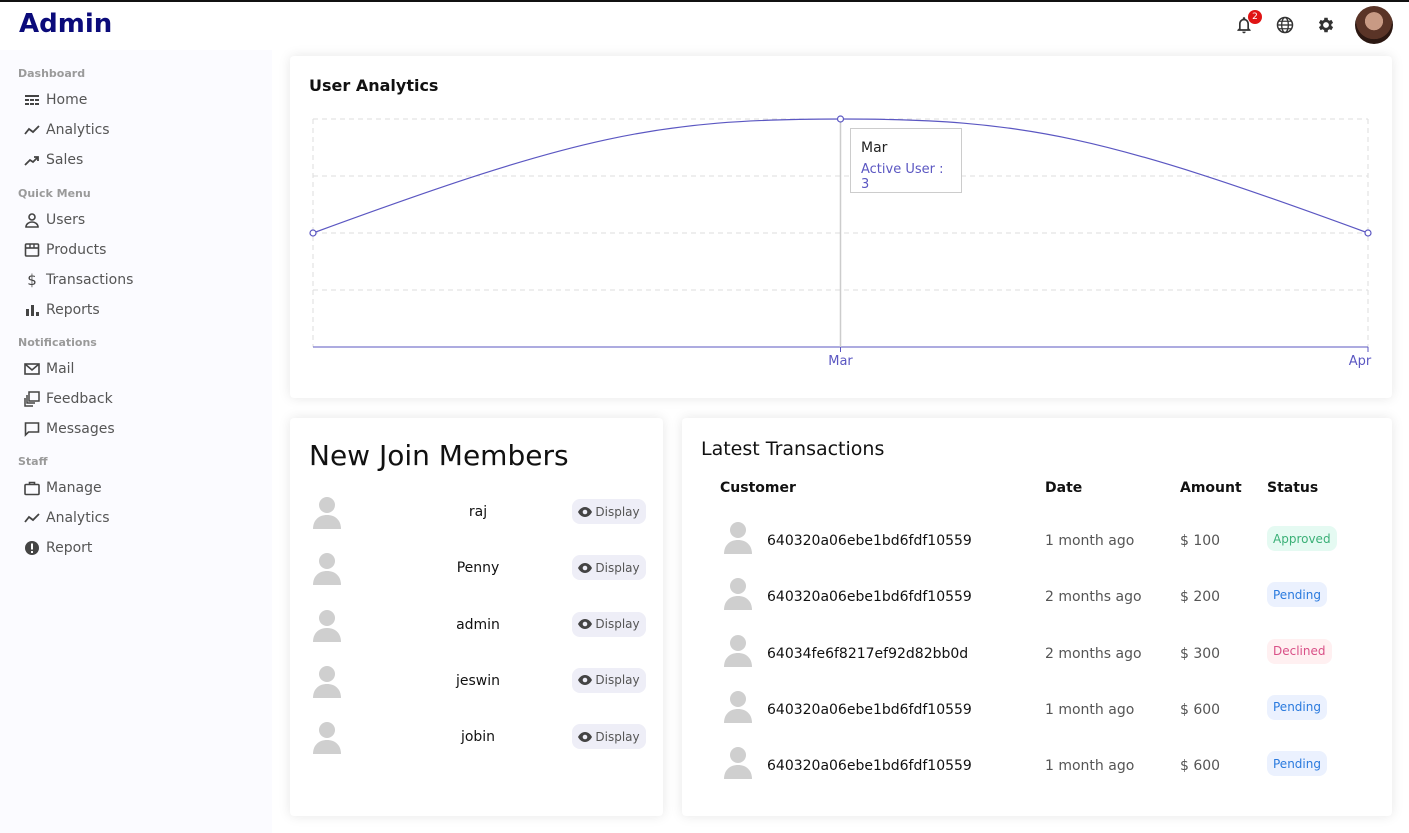 This screenshot has height=833, width=1409. What do you see at coordinates (73, 310) in the screenshot?
I see `sidebar-item-label: Reports` at bounding box center [73, 310].